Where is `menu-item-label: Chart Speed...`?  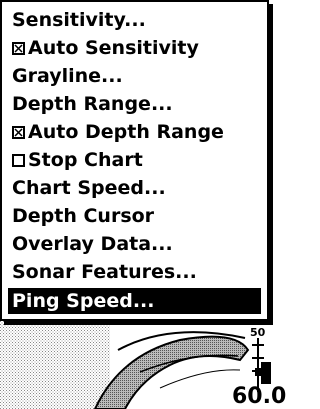
menu-item-label: Chart Speed... is located at coordinates (89, 188).